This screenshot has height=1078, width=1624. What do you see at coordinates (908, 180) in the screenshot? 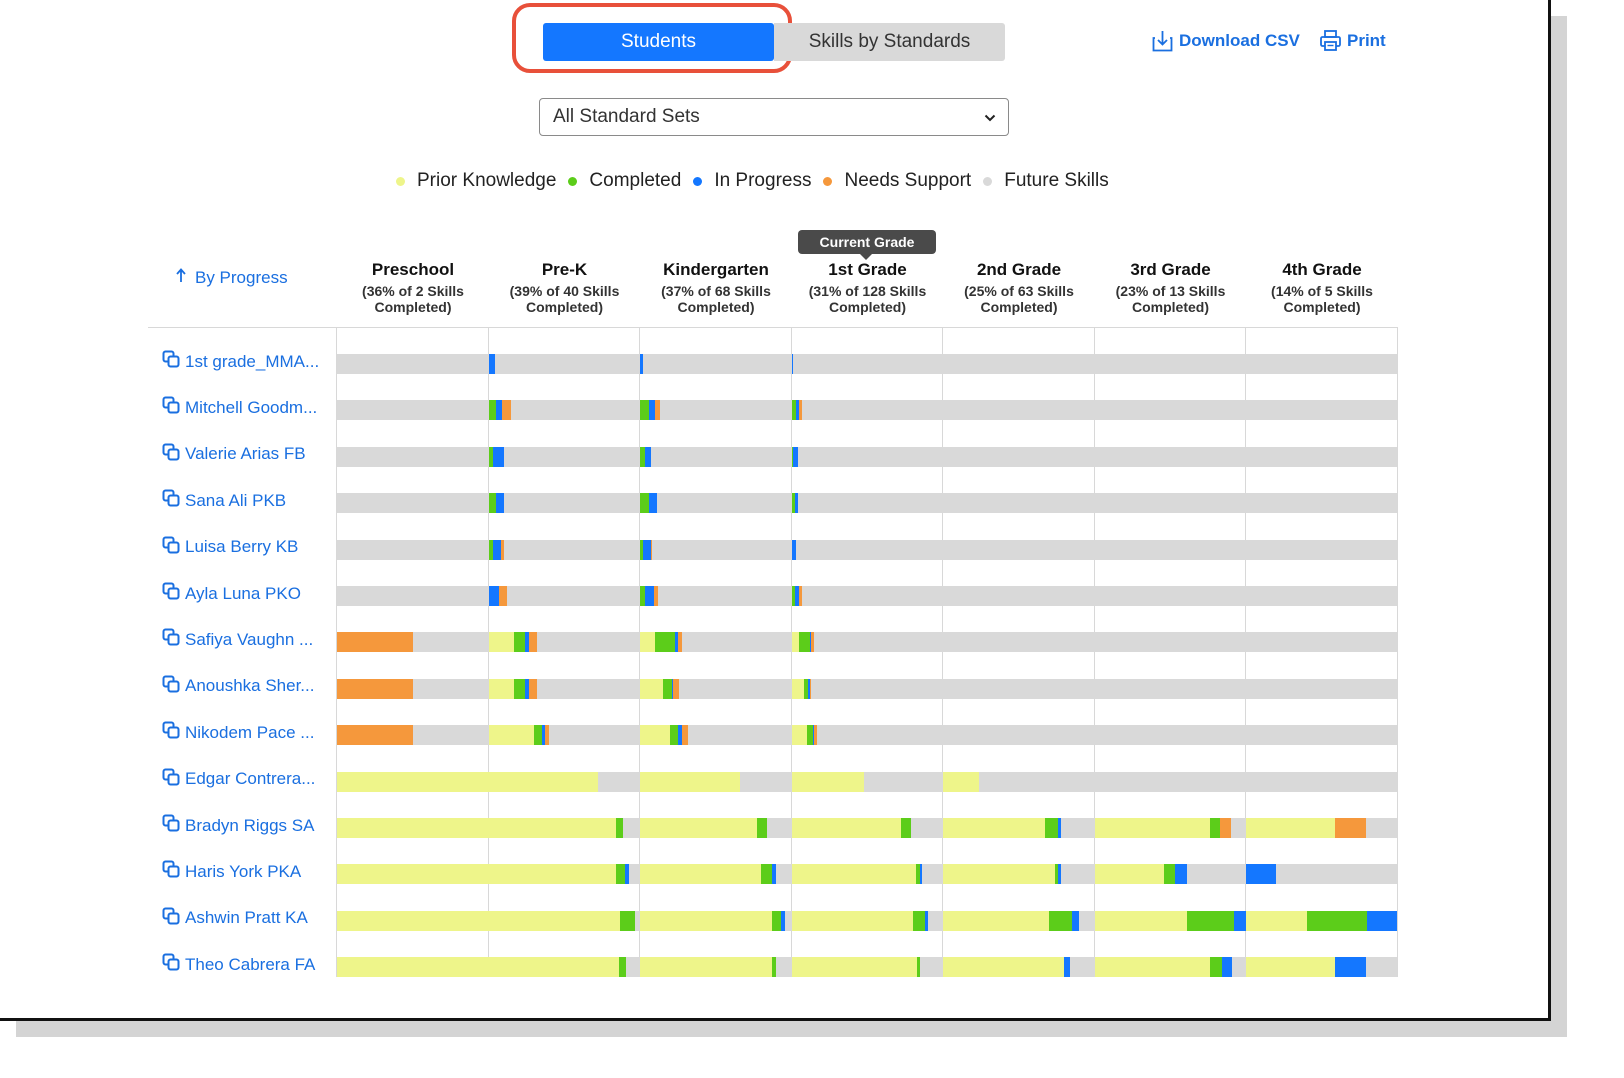
I see `legend-label: Needs Support` at bounding box center [908, 180].